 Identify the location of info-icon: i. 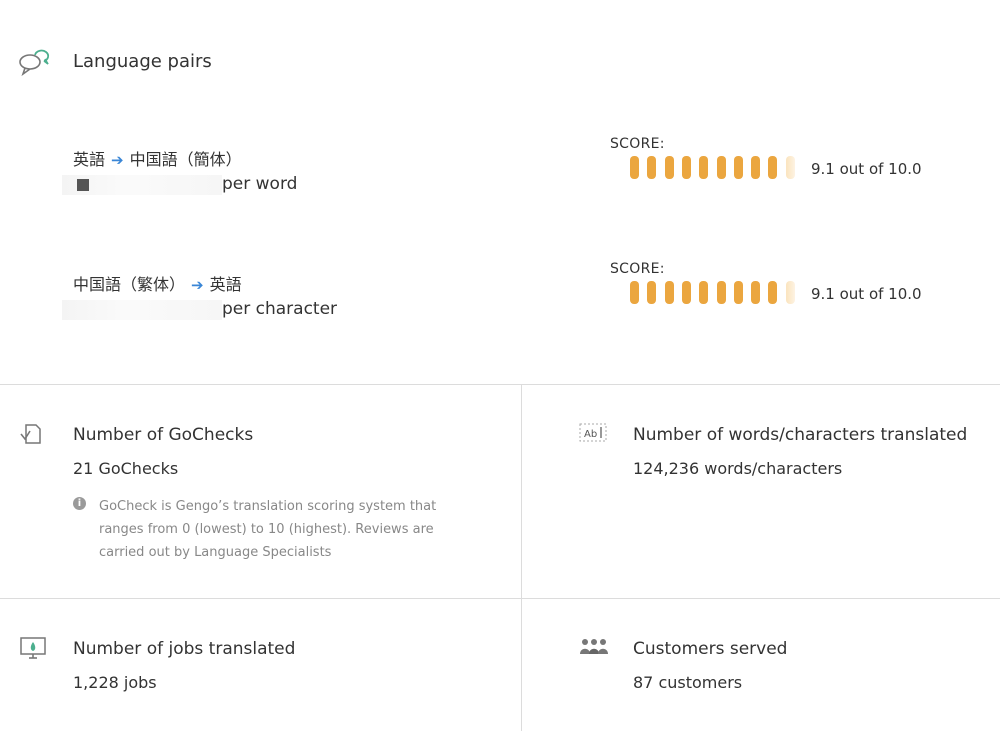
(79, 503).